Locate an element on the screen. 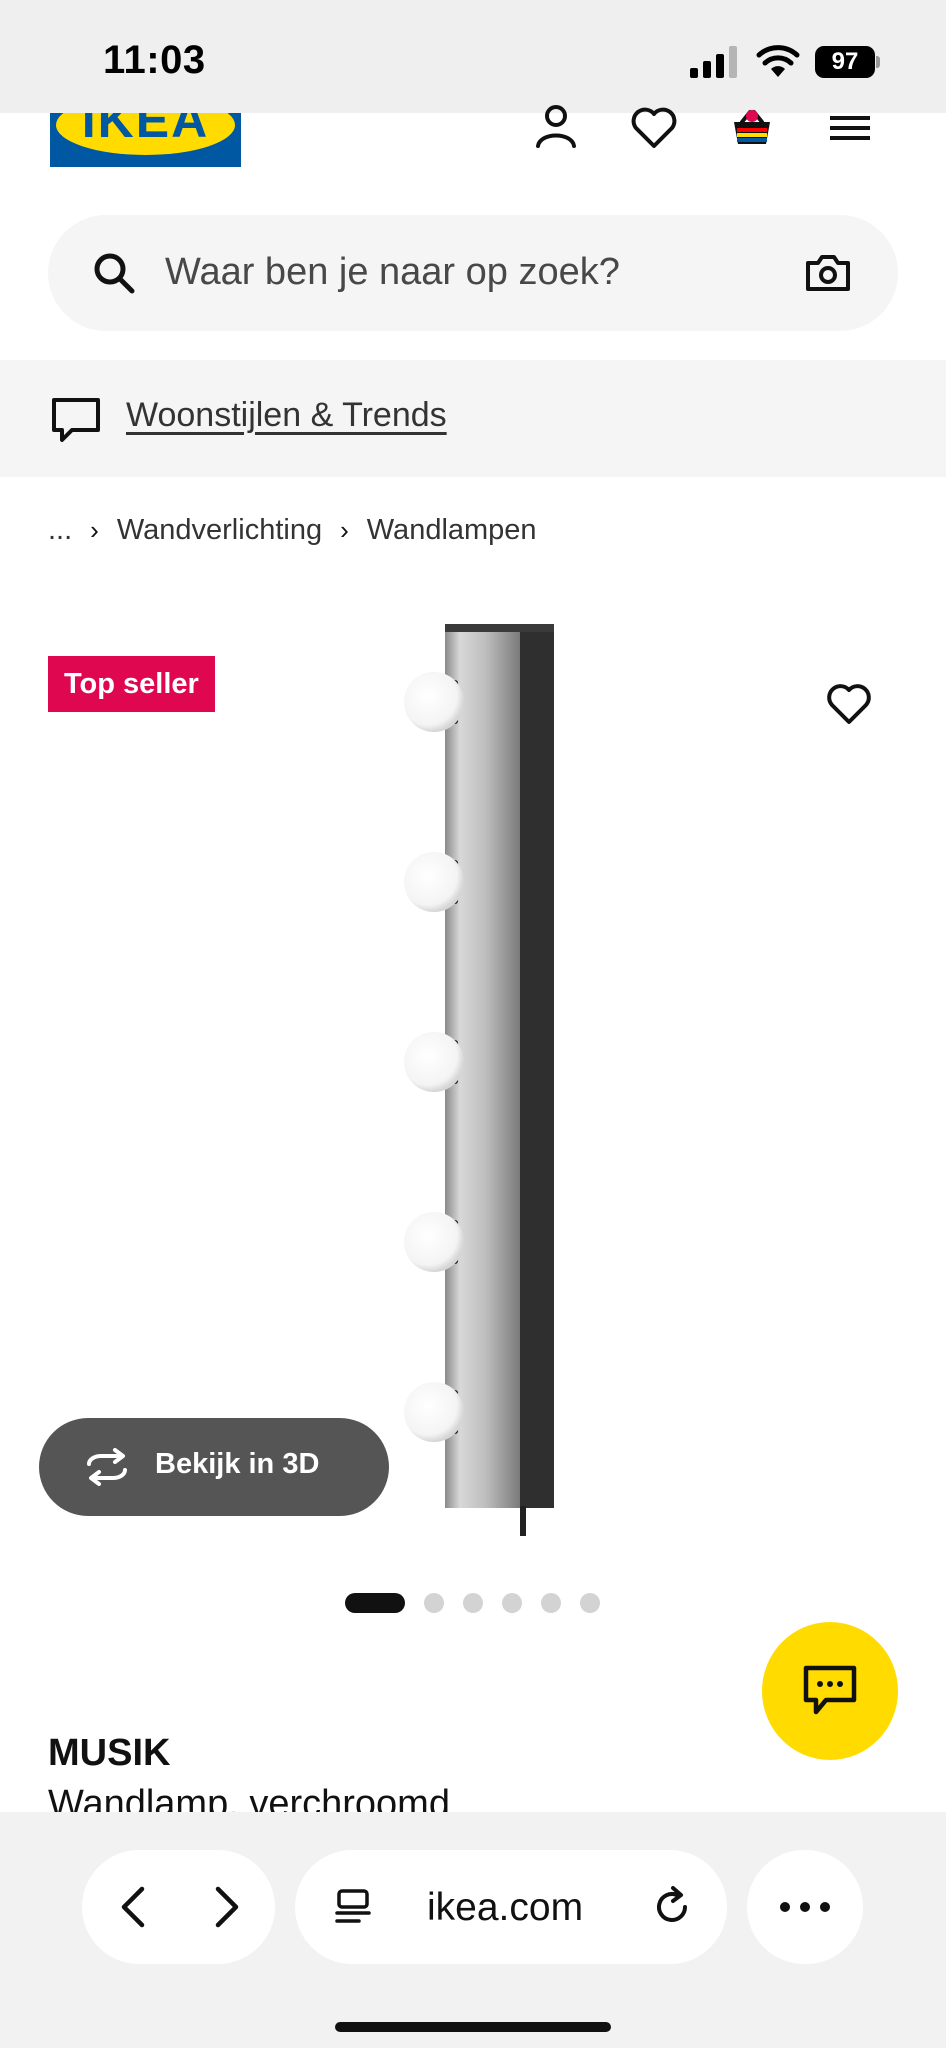 This screenshot has width=946, height=2048. status-time: 11:03 is located at coordinates (154, 60).